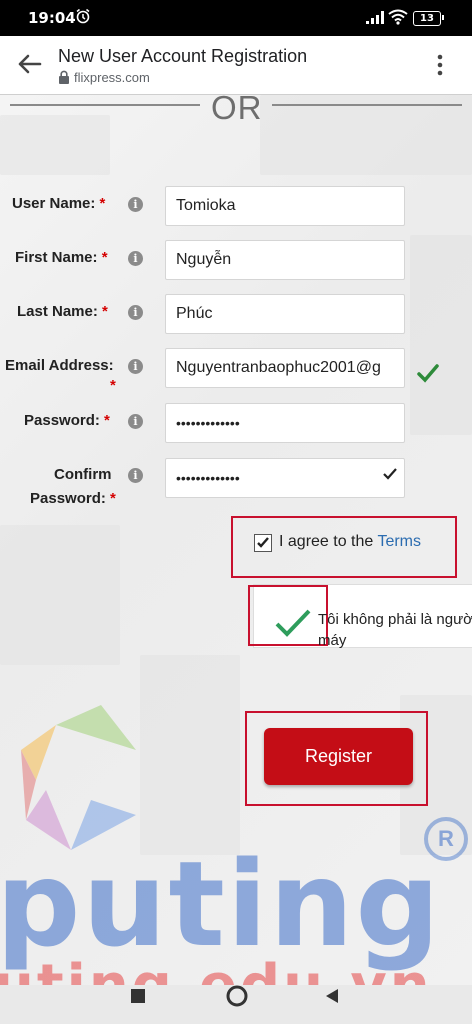 This screenshot has height=1024, width=472. I want to click on battery-level: 13, so click(427, 18).